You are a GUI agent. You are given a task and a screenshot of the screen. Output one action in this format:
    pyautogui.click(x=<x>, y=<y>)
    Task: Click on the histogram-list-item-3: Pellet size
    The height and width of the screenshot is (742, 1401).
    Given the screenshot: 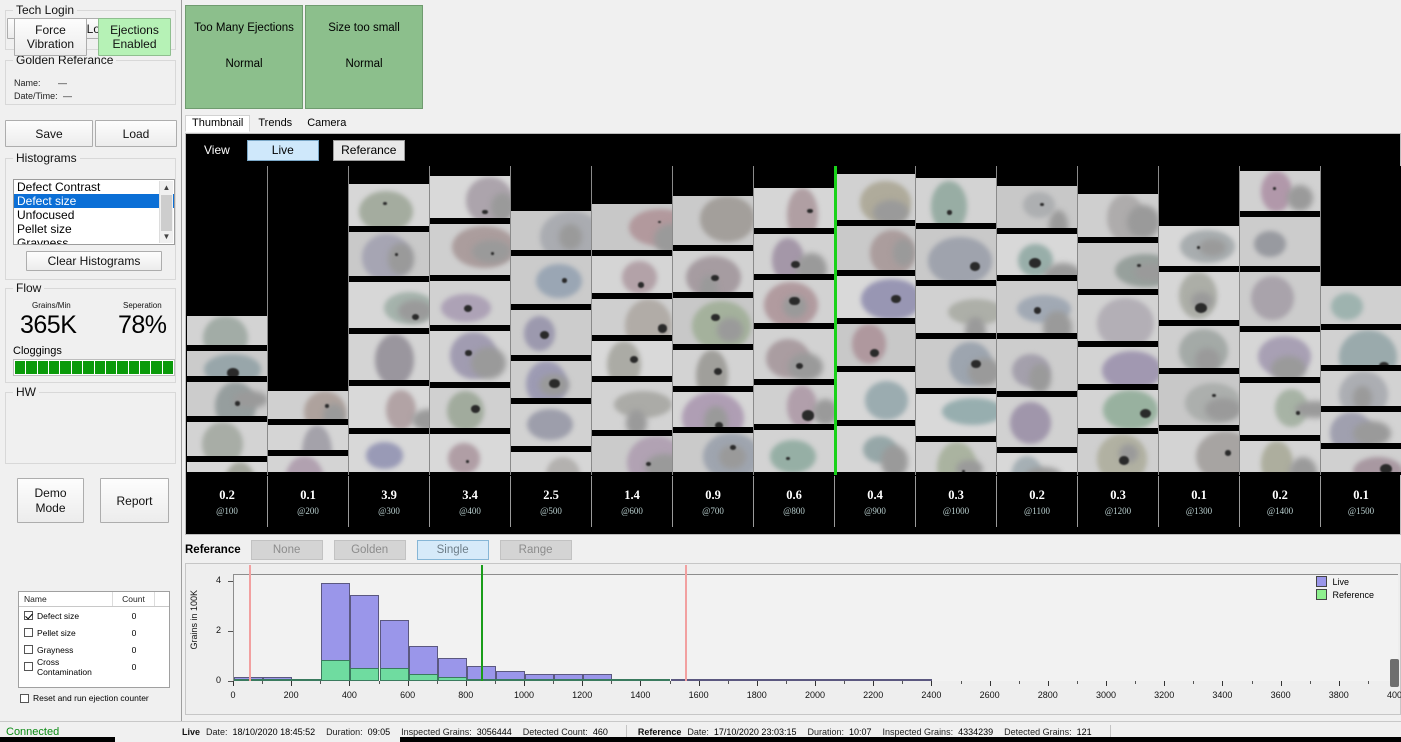 What is the action you would take?
    pyautogui.click(x=94, y=229)
    